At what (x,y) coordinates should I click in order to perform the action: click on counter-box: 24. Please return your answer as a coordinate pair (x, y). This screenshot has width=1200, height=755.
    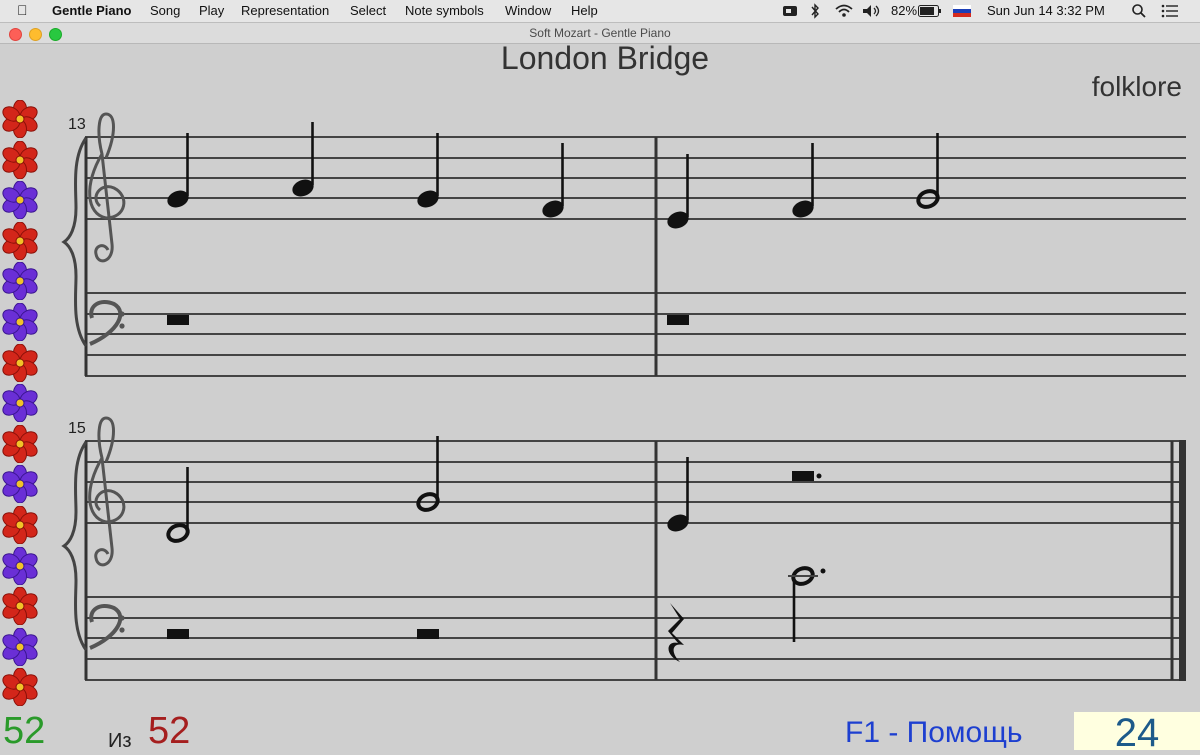
    Looking at the image, I should click on (1137, 733).